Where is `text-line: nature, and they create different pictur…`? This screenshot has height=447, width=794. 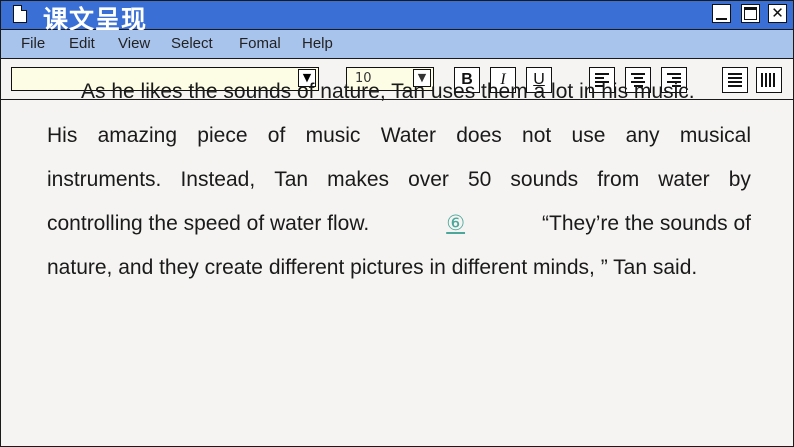 text-line: nature, and they create different pictur… is located at coordinates (399, 275).